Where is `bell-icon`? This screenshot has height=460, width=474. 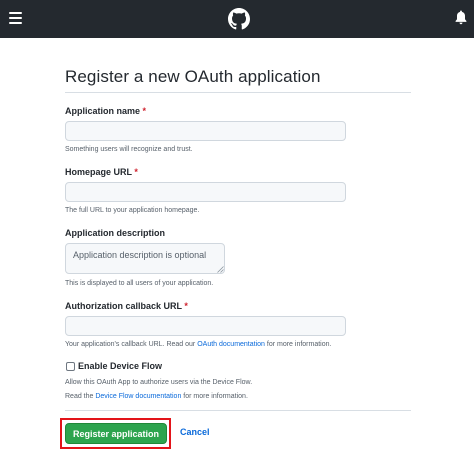
bell-icon is located at coordinates (461, 17).